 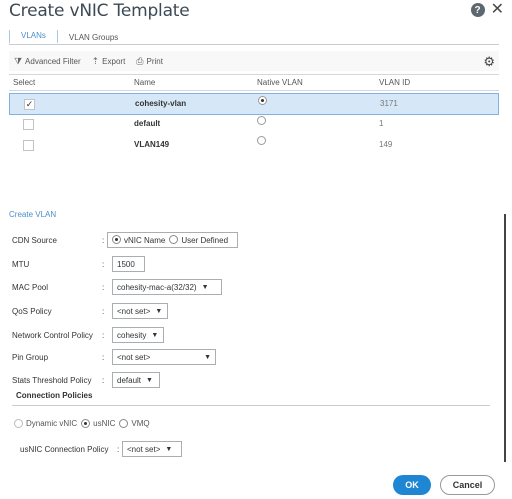 I want to click on cdn-user-defined-option: User Defined, so click(x=198, y=240).